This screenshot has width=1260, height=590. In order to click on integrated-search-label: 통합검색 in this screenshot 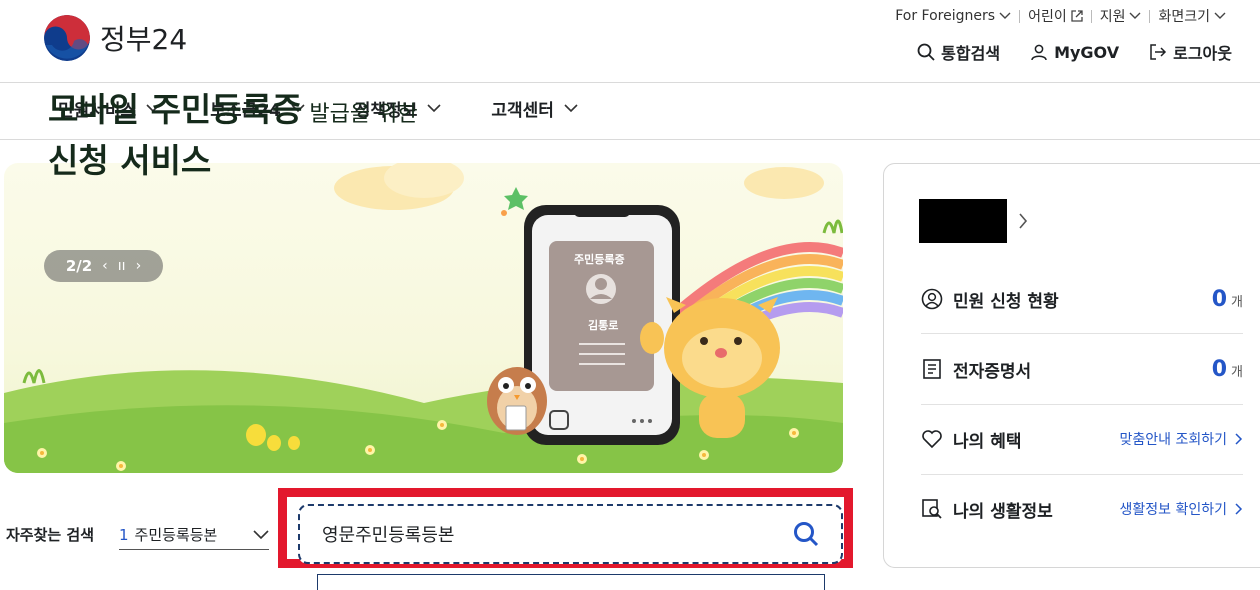, I will do `click(971, 53)`.